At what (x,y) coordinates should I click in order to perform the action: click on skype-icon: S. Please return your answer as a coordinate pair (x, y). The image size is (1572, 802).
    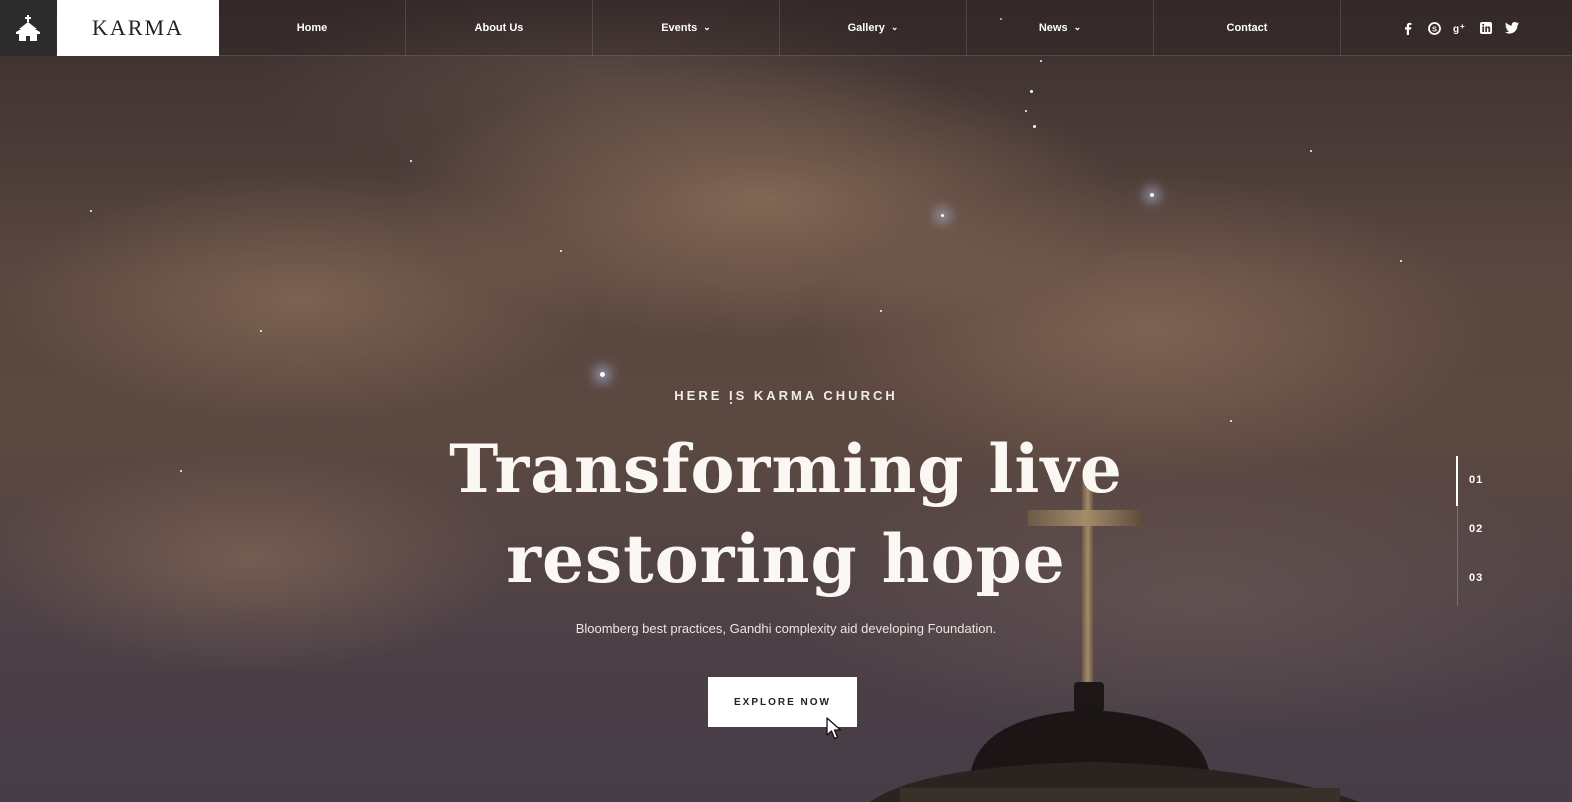
    Looking at the image, I should click on (1434, 28).